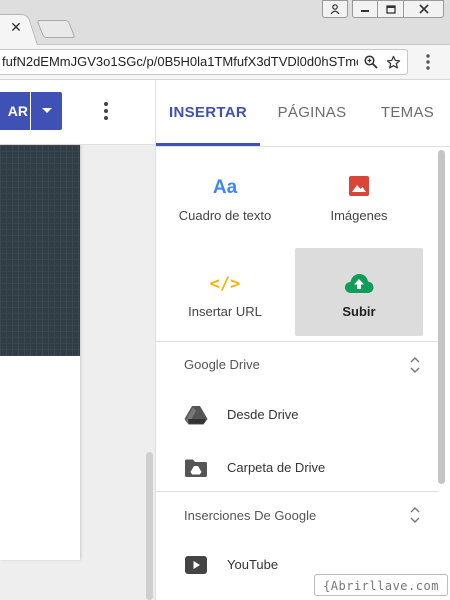 This screenshot has width=450, height=600. I want to click on restore-icon, so click(390, 9).